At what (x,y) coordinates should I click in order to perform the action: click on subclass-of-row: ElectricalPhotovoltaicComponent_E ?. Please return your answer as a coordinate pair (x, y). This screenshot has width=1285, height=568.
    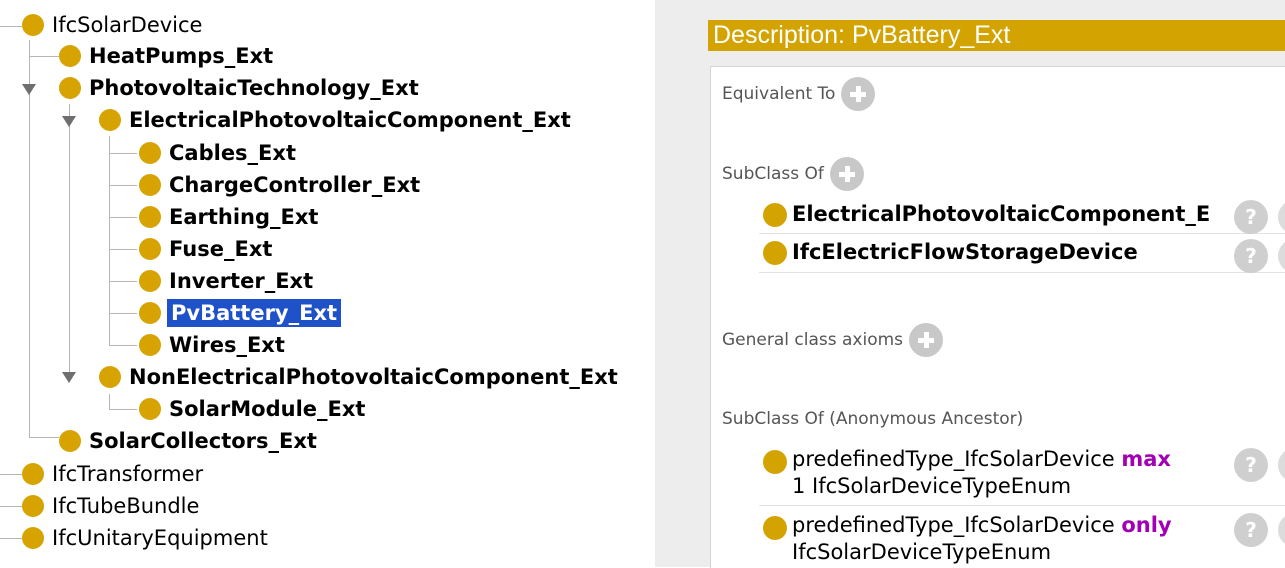
    Looking at the image, I should click on (1022, 215).